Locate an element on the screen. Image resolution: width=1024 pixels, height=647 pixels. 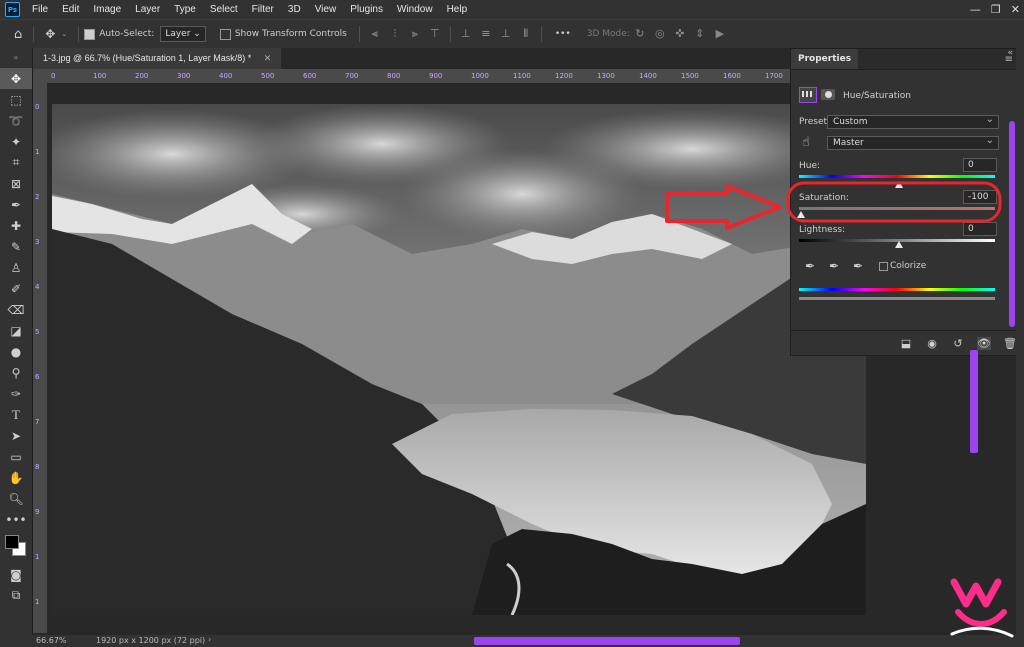
menu-plugins: Plugins is located at coordinates (367, 9).